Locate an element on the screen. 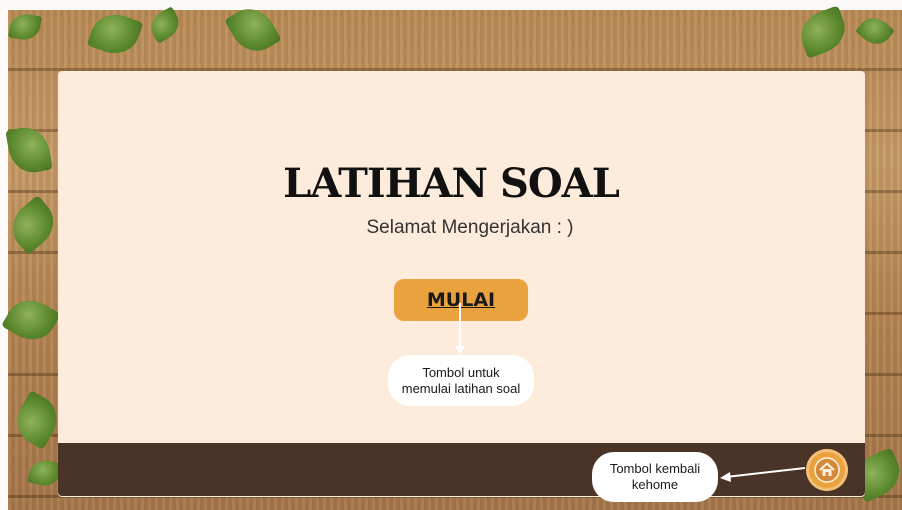  callout-arrows is located at coordinates (630, 392).